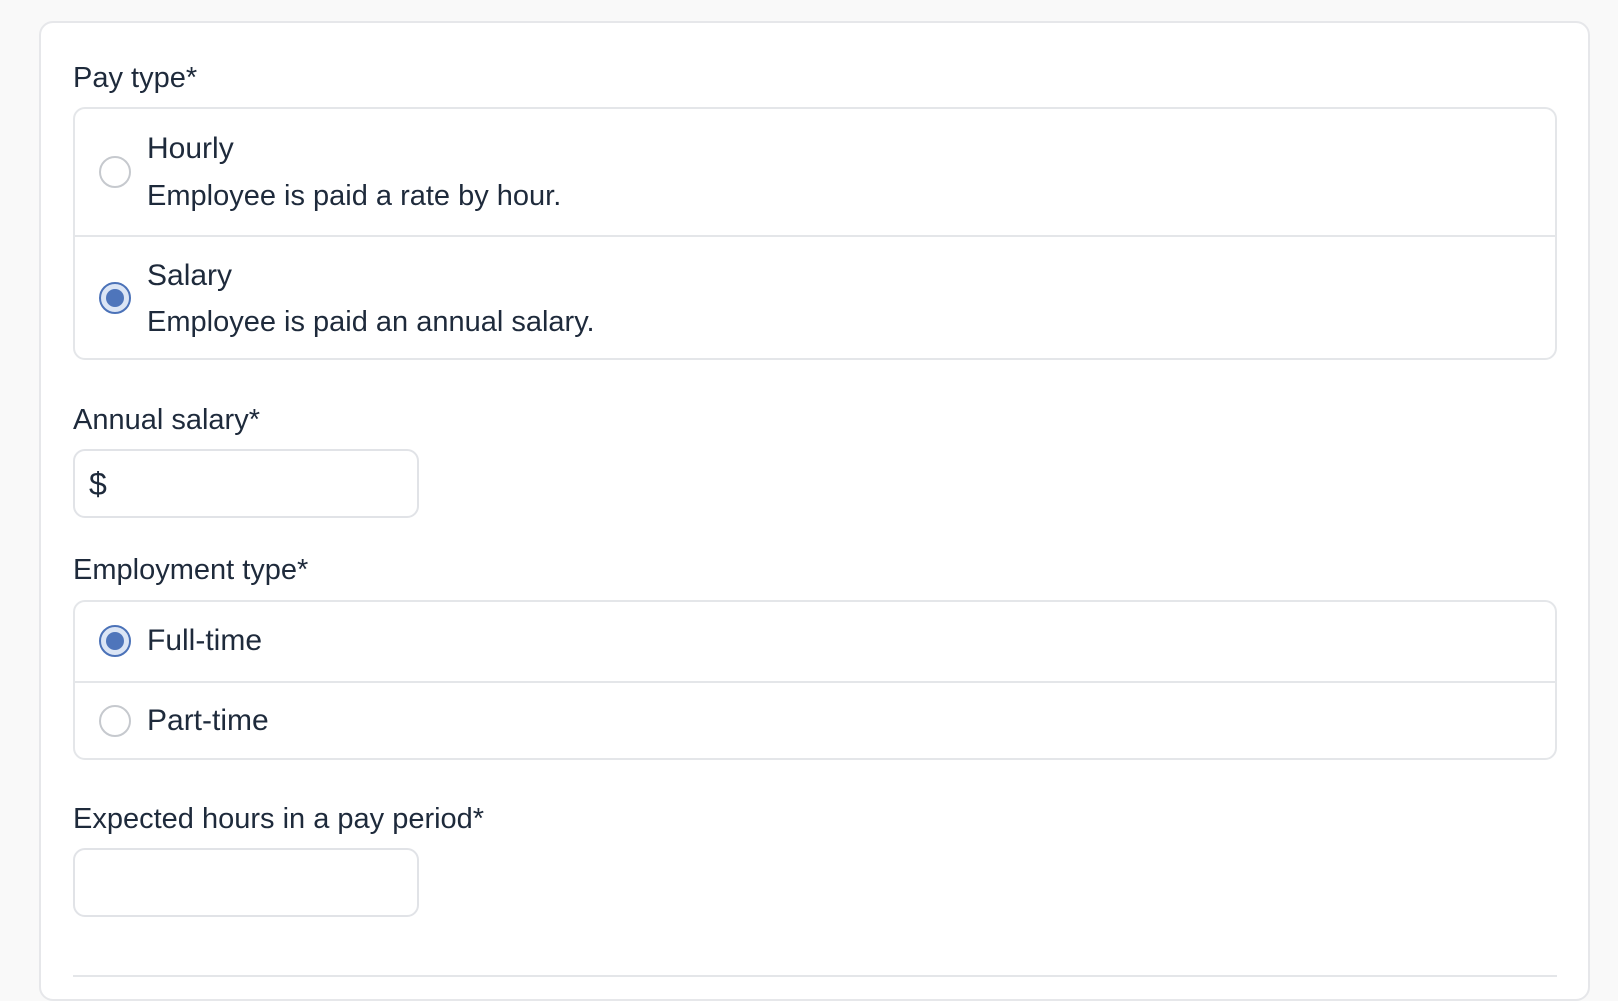  What do you see at coordinates (279, 819) in the screenshot?
I see `expected-hours-label: Expected hours in a pay period*` at bounding box center [279, 819].